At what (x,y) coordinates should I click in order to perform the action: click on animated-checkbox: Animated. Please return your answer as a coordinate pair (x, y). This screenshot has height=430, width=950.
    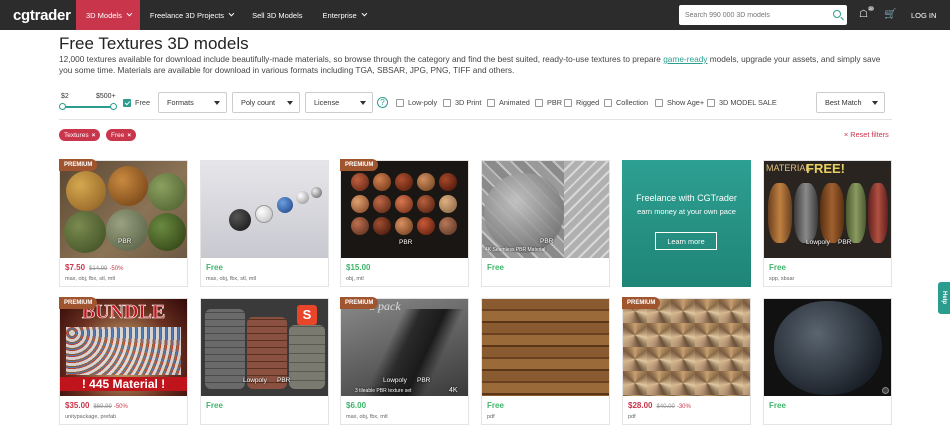
    Looking at the image, I should click on (508, 102).